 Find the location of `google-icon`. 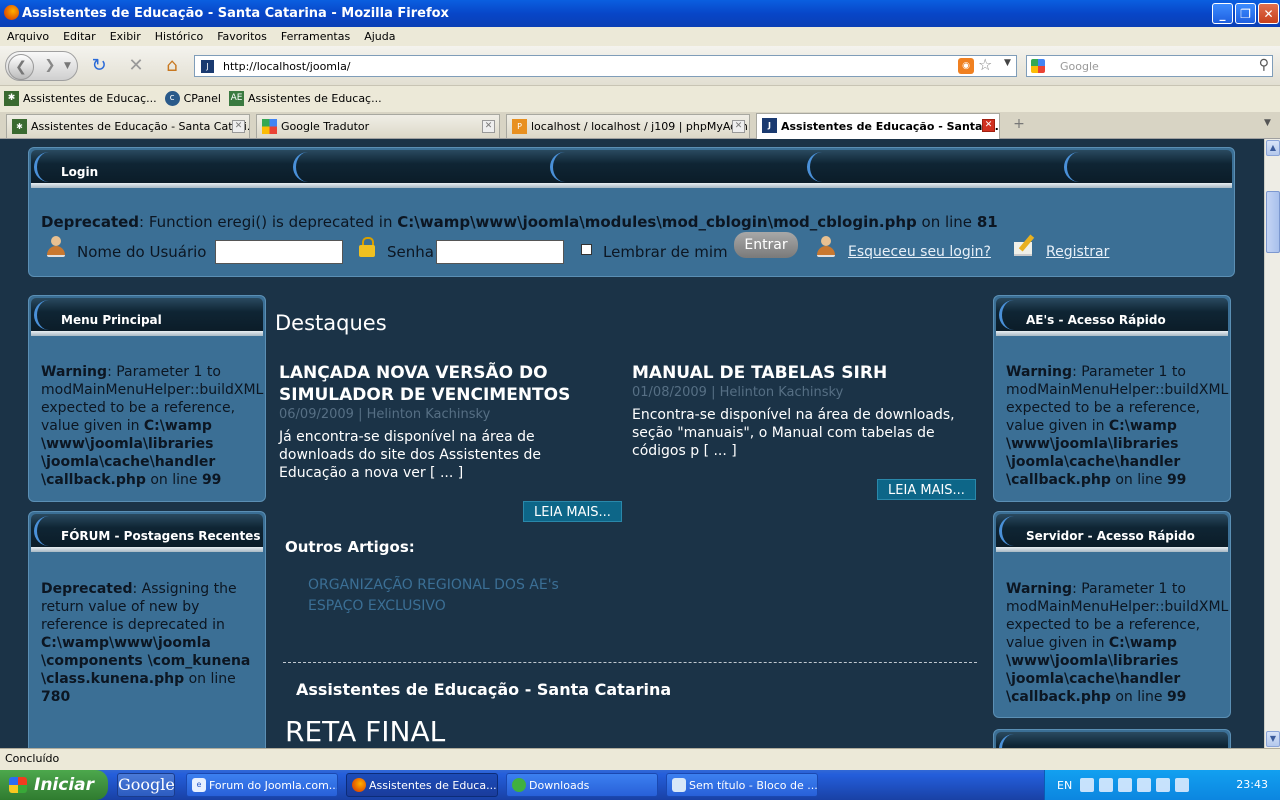

google-icon is located at coordinates (269, 126).